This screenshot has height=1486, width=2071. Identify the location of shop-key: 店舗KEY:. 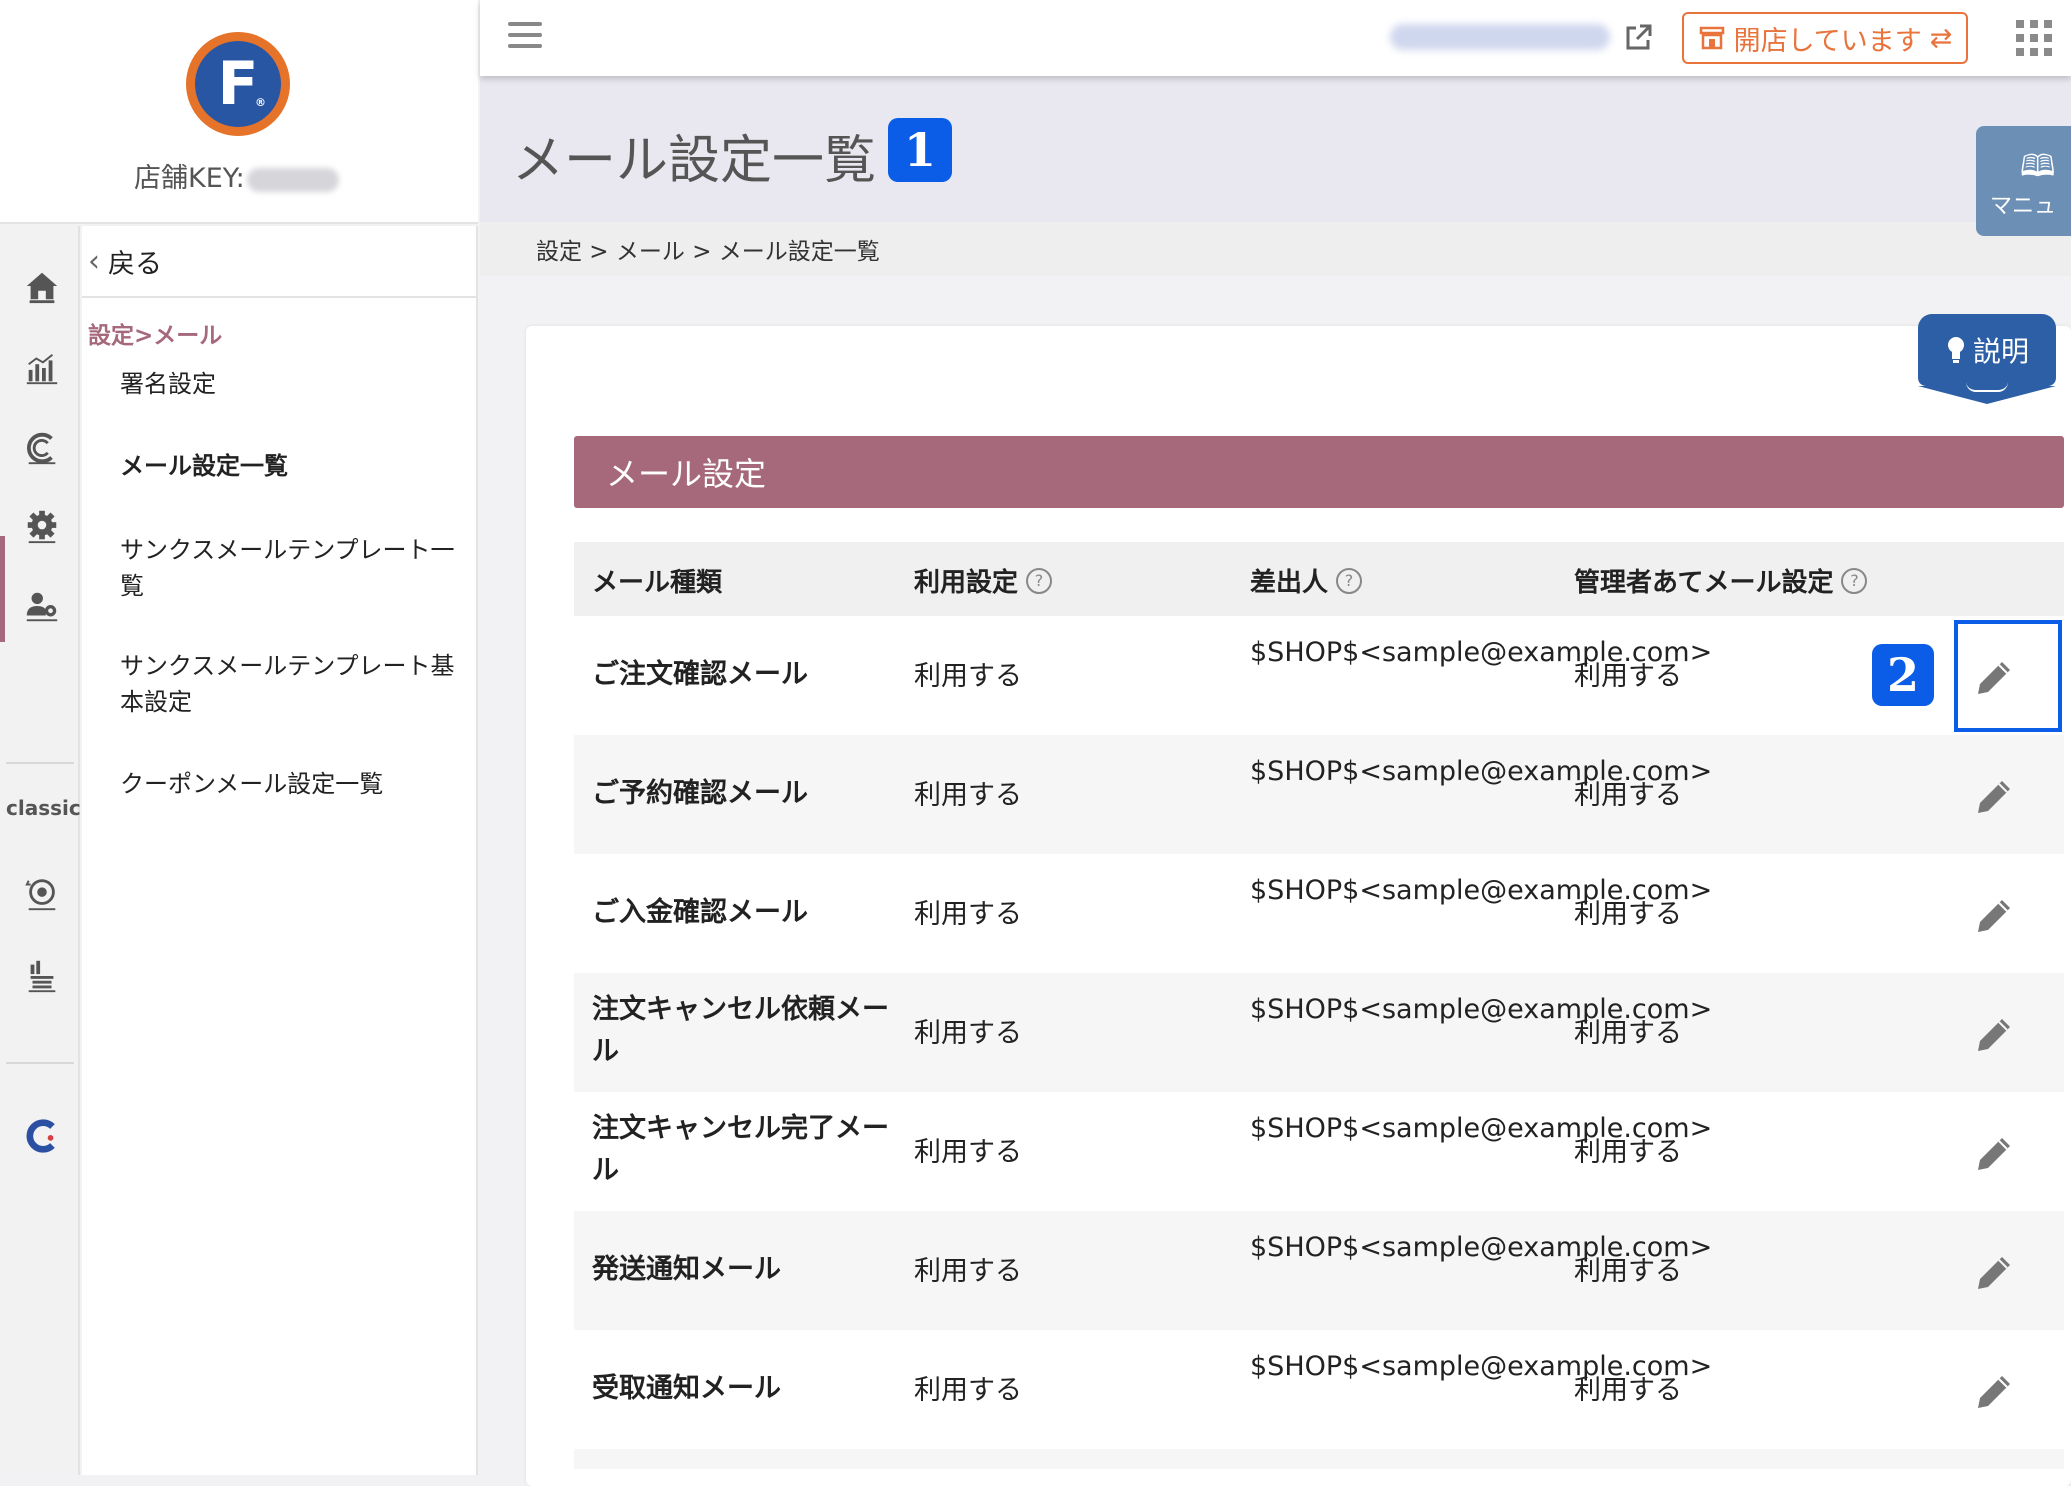
(236, 175).